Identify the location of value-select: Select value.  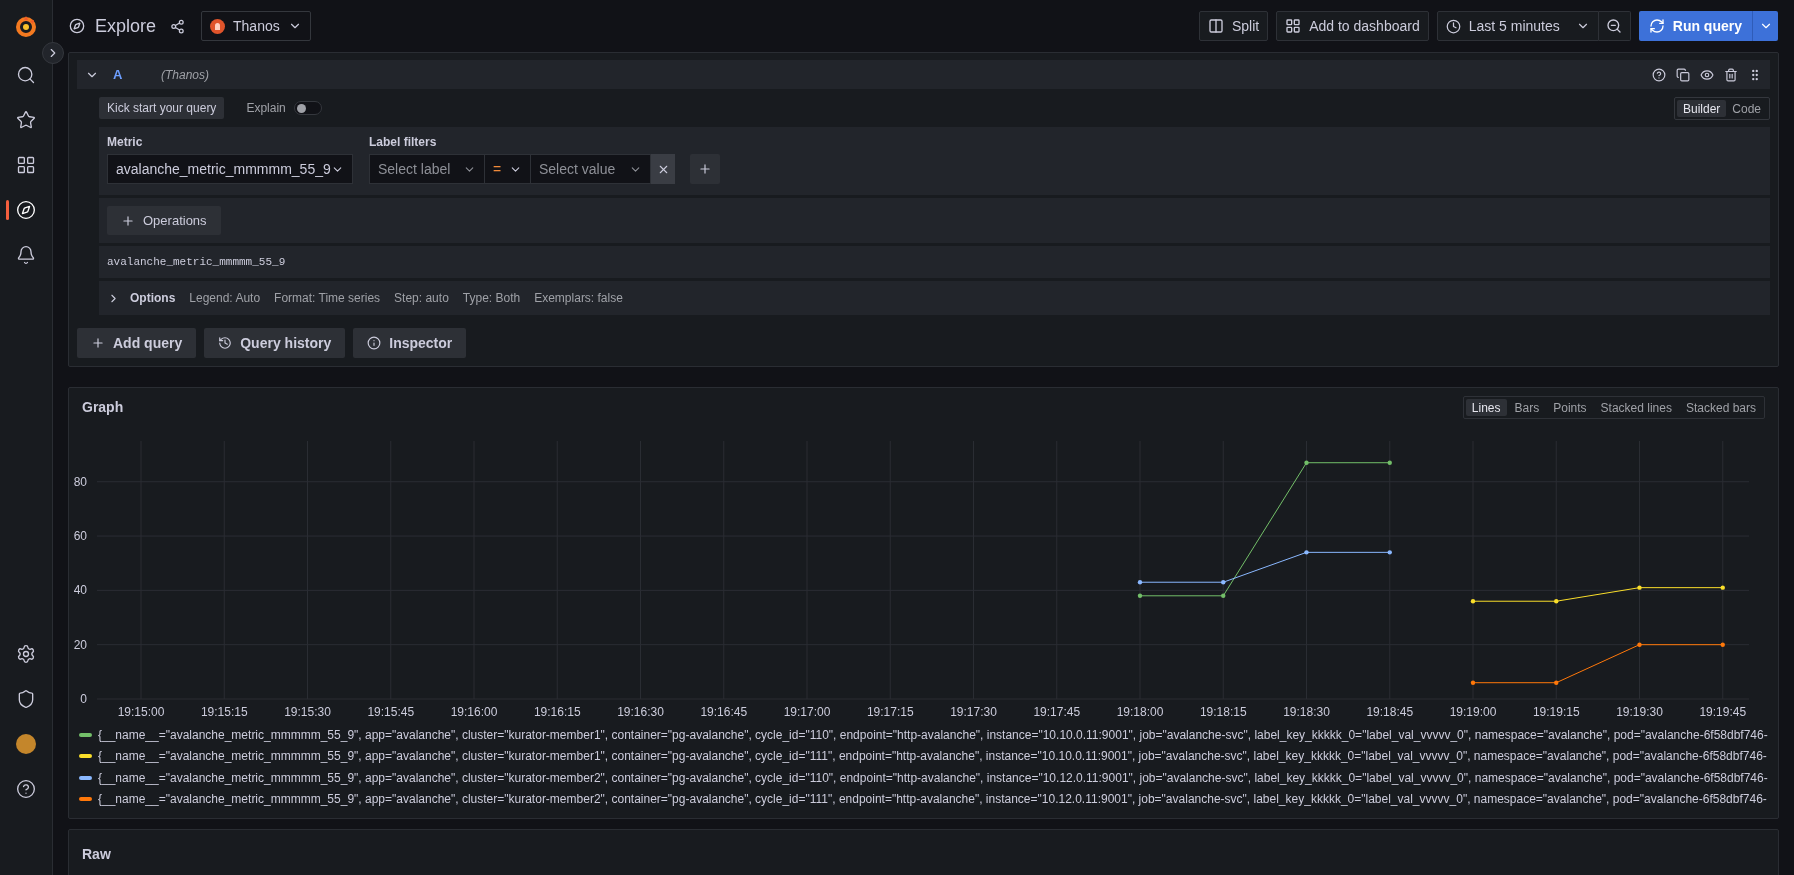
(591, 169).